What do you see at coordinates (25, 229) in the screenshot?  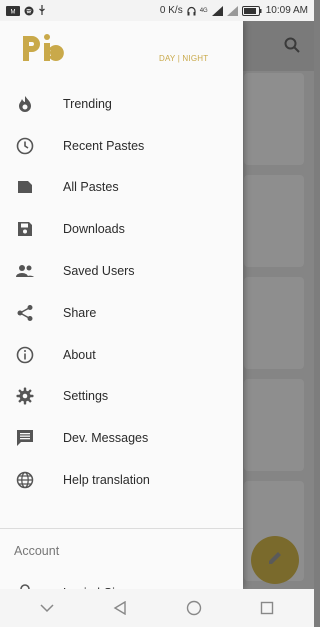 I see `save-icon` at bounding box center [25, 229].